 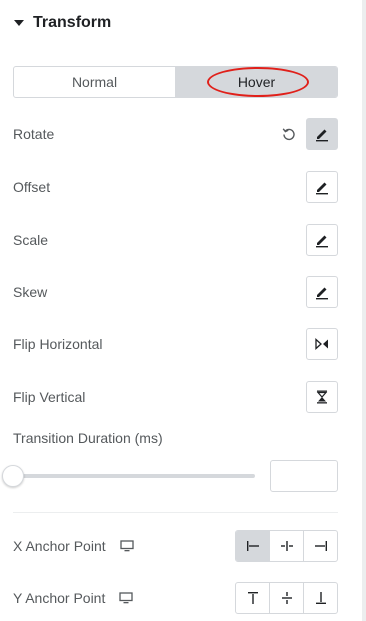 I want to click on flip-horizontal-icon, so click(x=321, y=344).